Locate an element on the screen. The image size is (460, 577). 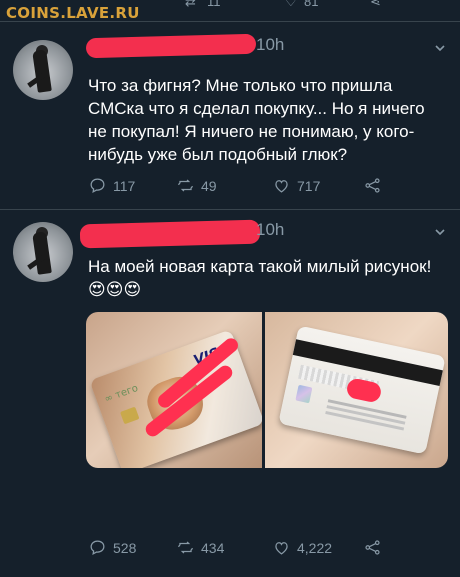
top-like-count: 81 is located at coordinates (311, 4).